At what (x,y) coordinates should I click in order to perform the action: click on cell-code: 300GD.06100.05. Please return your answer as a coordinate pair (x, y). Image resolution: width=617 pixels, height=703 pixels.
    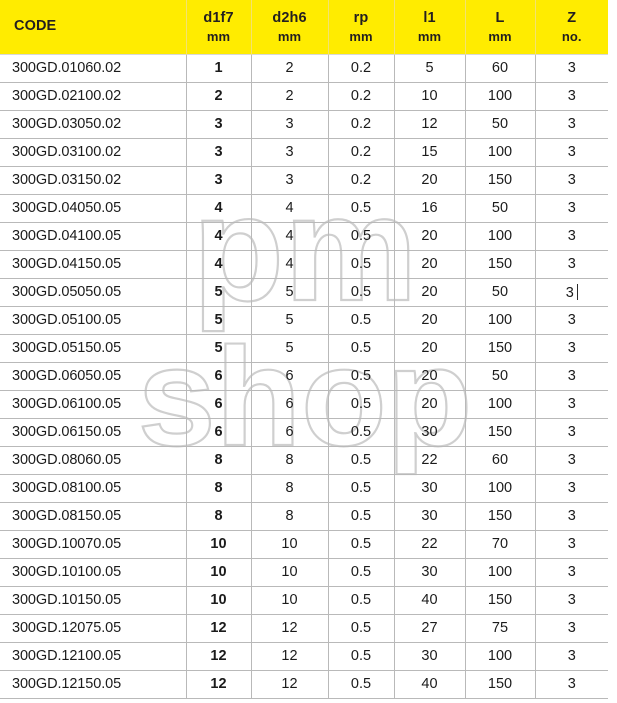
    Looking at the image, I should click on (93, 404).